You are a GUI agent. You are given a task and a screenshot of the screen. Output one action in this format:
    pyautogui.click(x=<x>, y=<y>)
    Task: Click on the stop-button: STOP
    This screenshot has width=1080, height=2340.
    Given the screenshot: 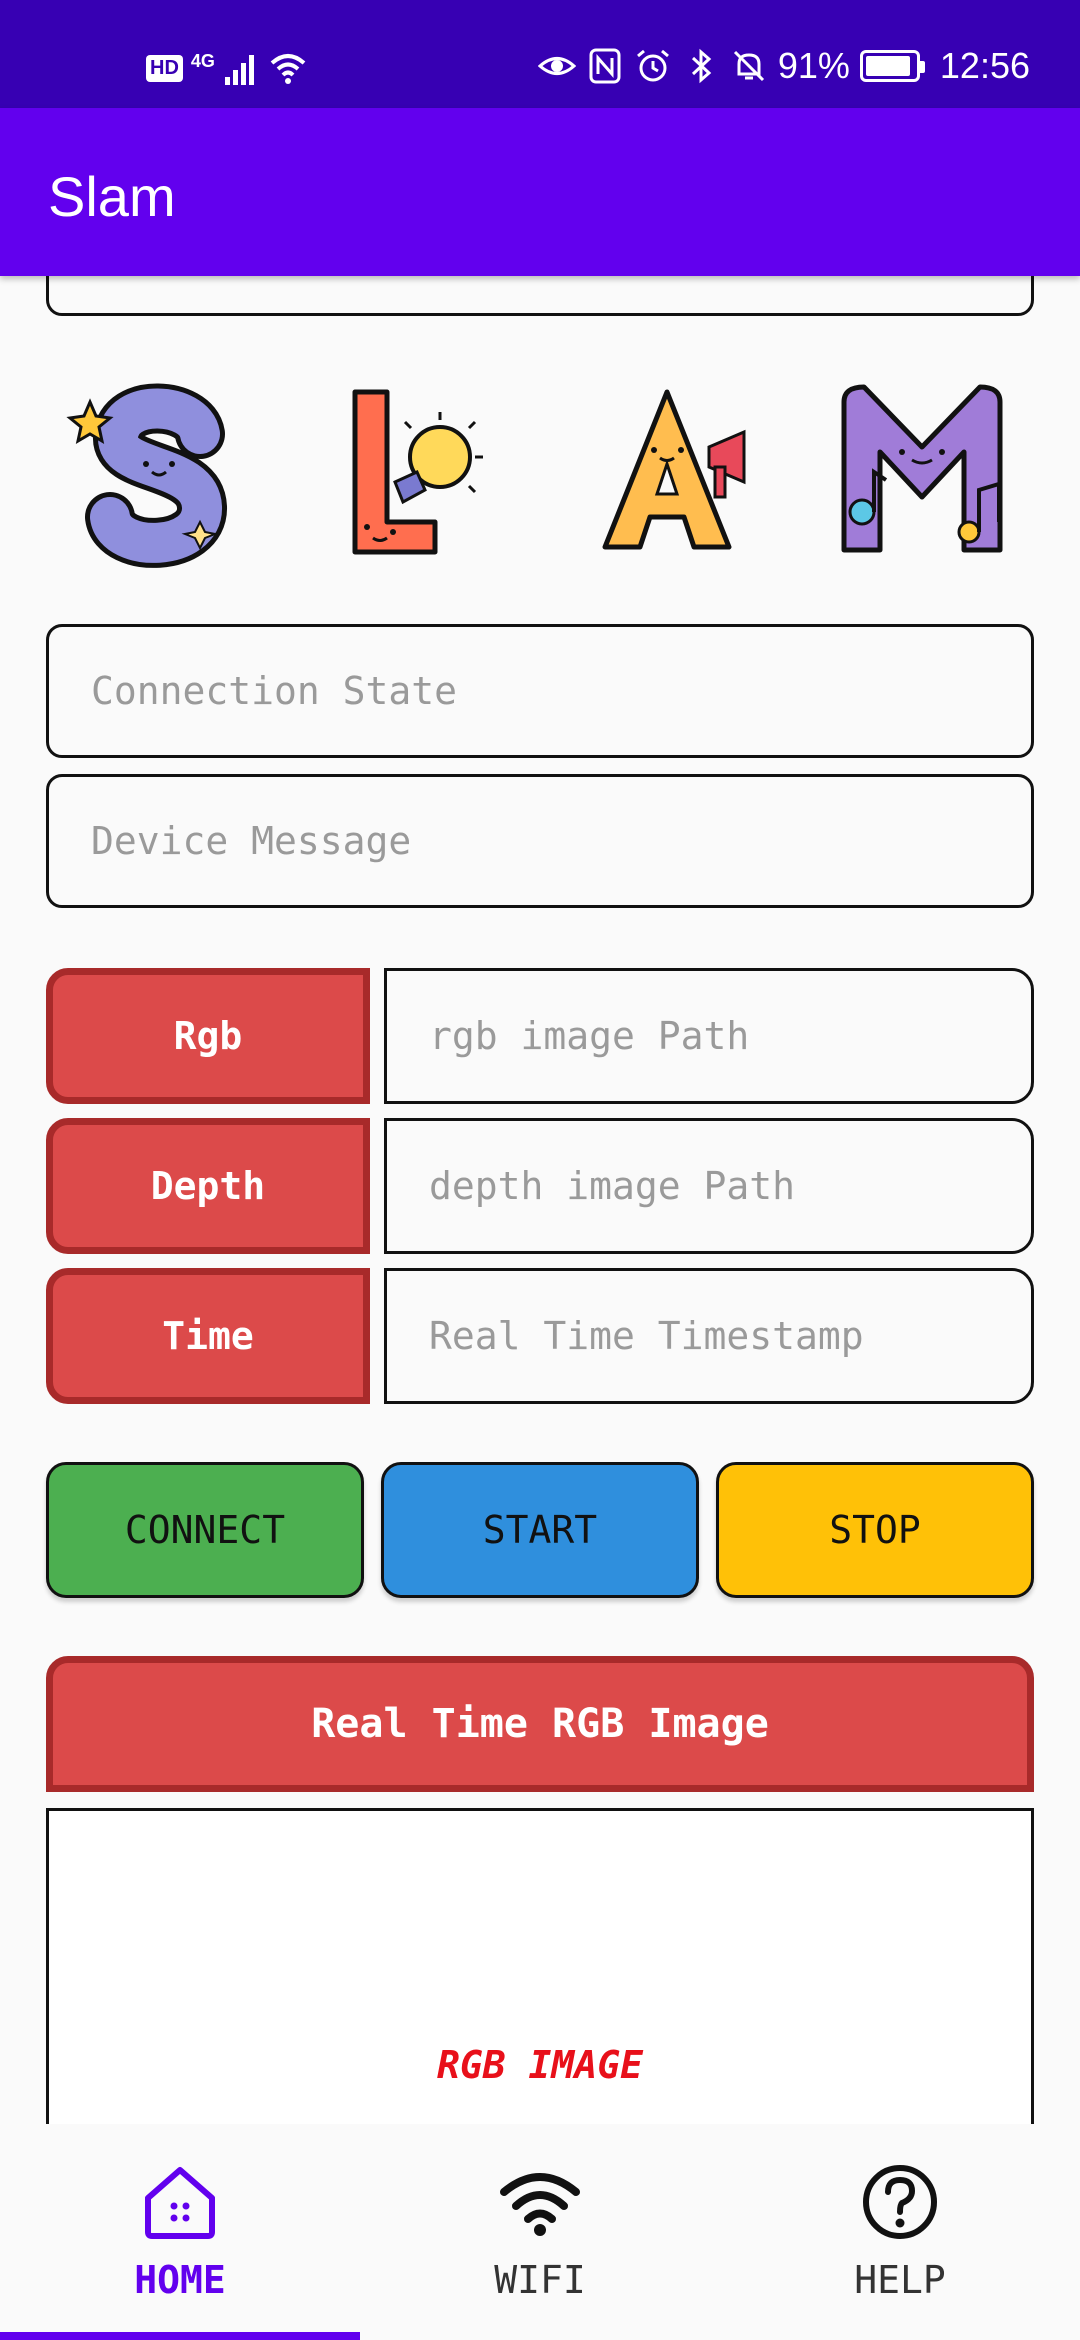 What is the action you would take?
    pyautogui.click(x=875, y=1530)
    